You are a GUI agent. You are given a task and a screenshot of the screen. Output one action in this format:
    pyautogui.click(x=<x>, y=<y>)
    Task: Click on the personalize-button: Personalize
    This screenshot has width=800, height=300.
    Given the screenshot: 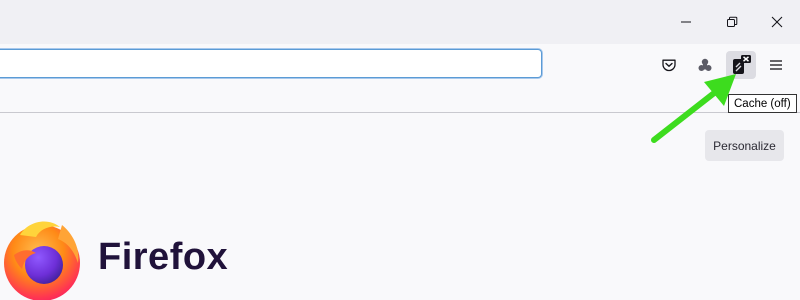 What is the action you would take?
    pyautogui.click(x=744, y=145)
    